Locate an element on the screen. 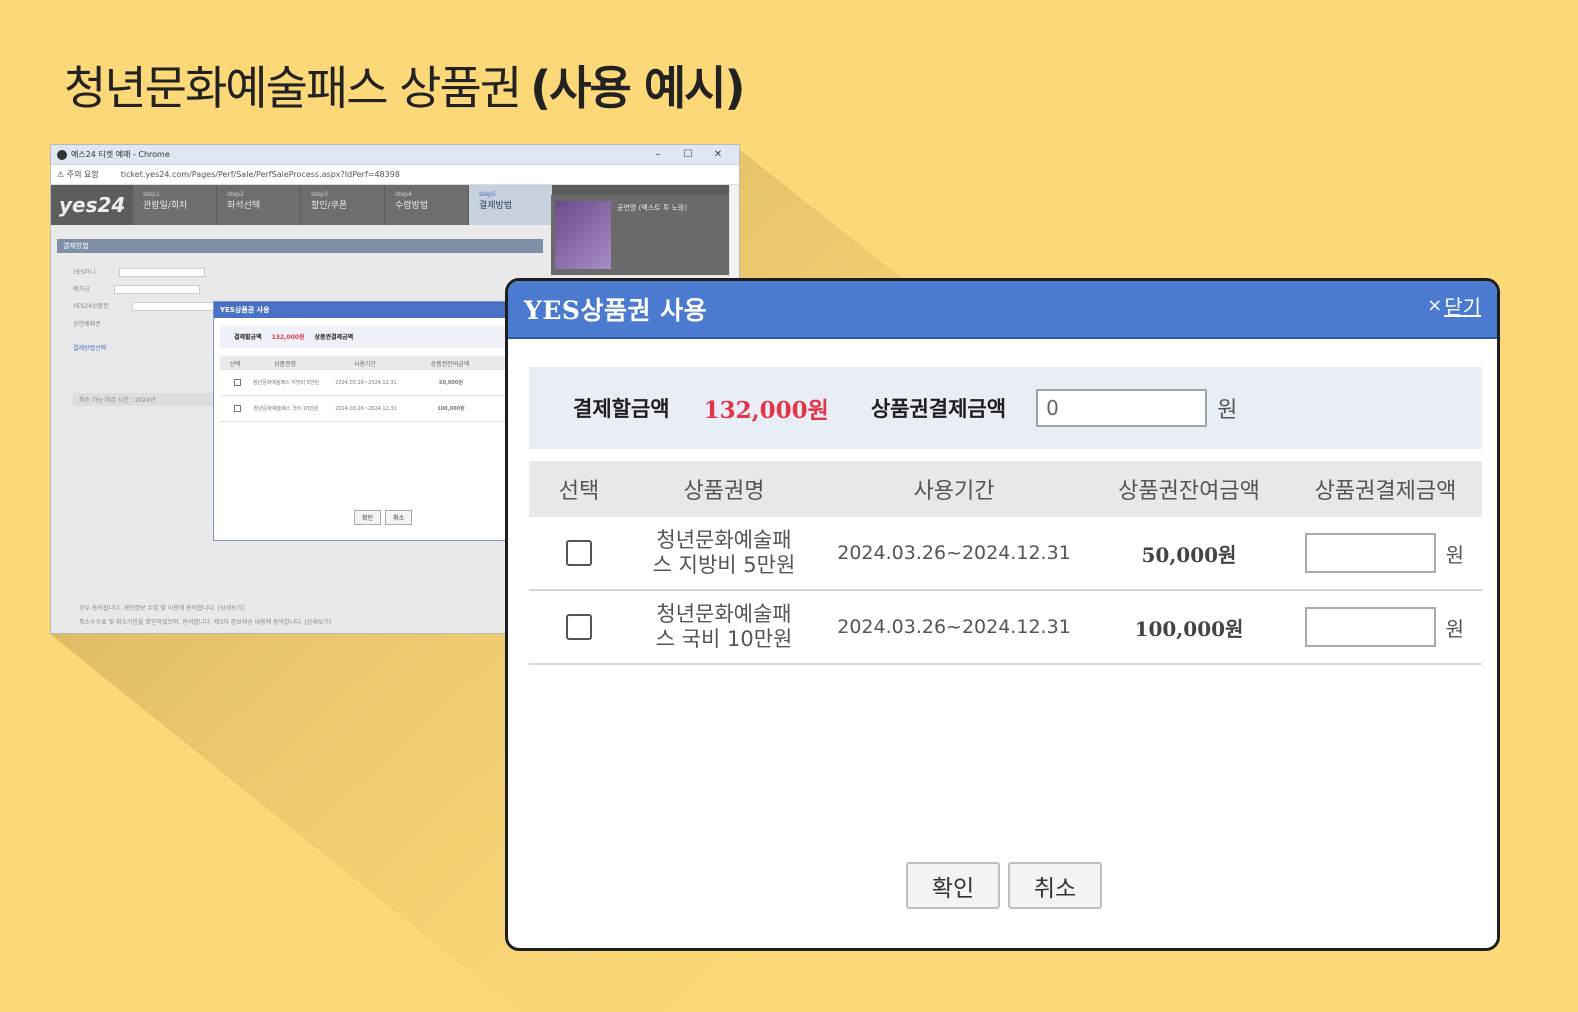 Image resolution: width=1578 pixels, height=1012 pixels. col-header-period: 사용기간 is located at coordinates (954, 491).